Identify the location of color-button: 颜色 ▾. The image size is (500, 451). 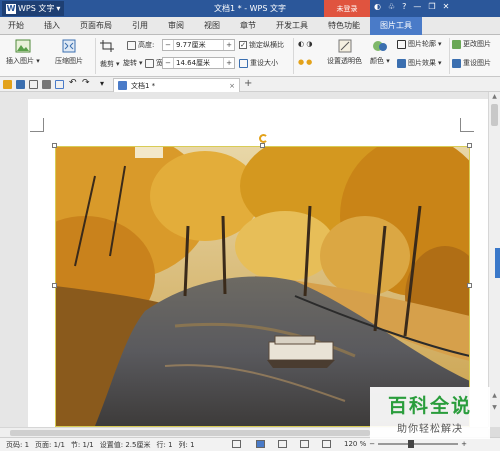
(380, 52).